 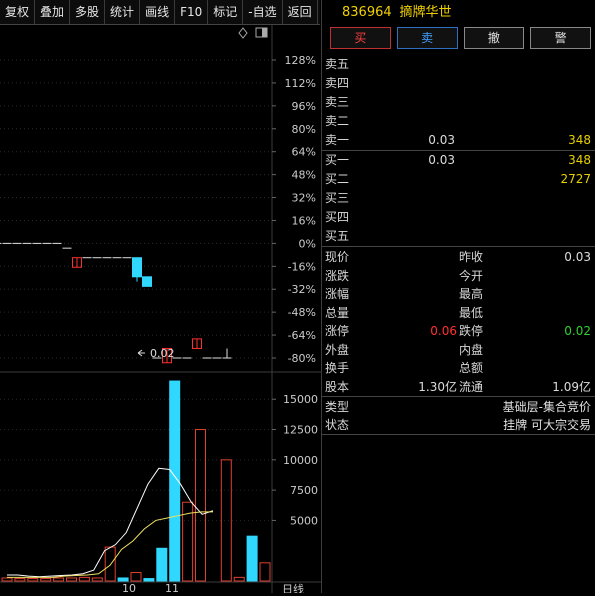 What do you see at coordinates (458, 236) in the screenshot?
I see `buy-level-5: 买五` at bounding box center [458, 236].